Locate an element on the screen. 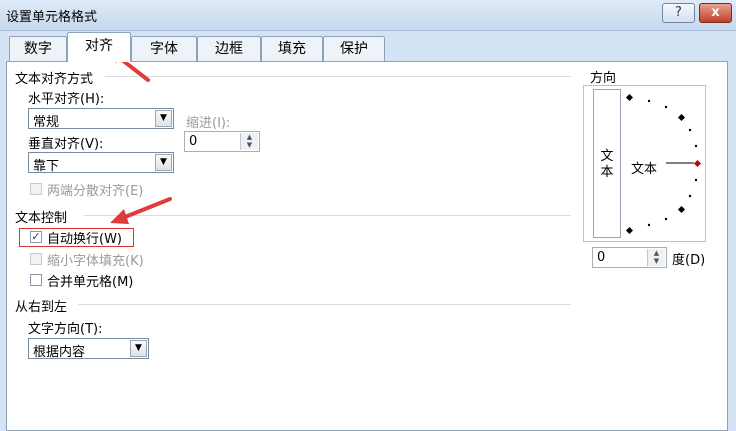 Image resolution: width=736 pixels, height=431 pixels. orientation-dial: 文本 is located at coordinates (663, 163).